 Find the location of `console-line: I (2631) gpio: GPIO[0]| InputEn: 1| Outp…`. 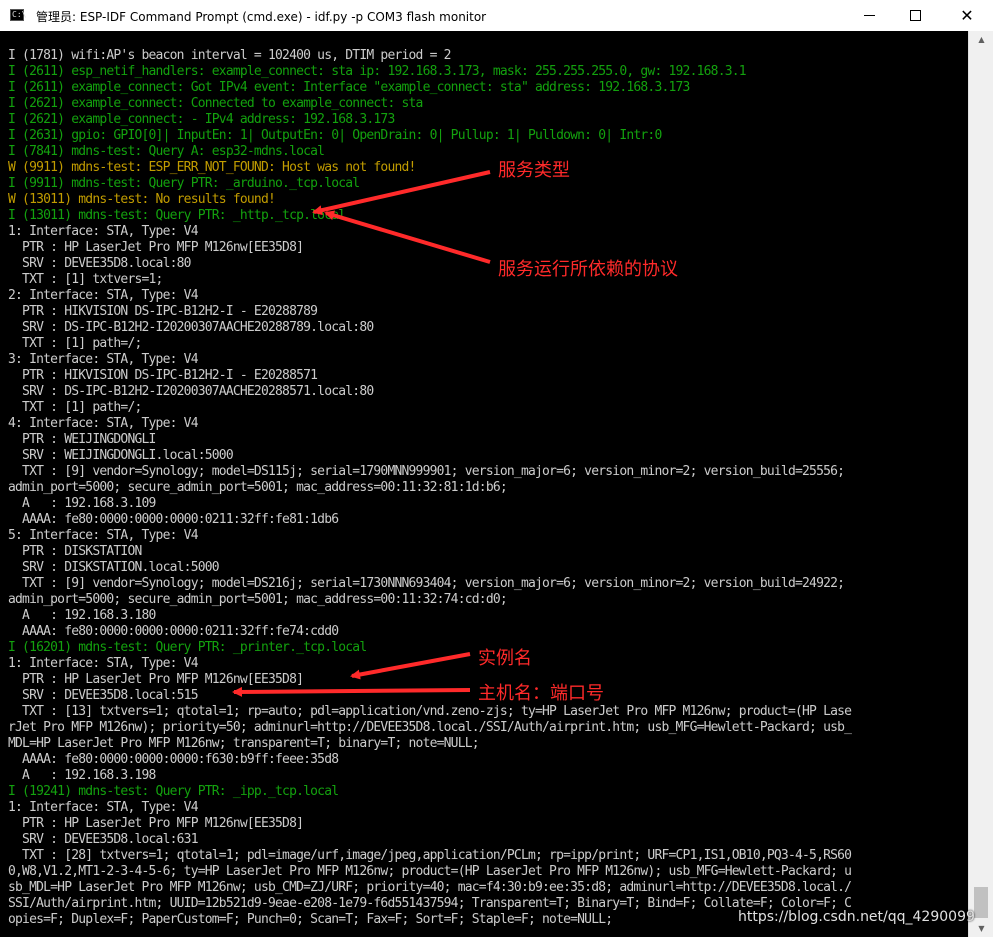

console-line: I (2631) gpio: GPIO[0]| InputEn: 1| Outp… is located at coordinates (335, 135).